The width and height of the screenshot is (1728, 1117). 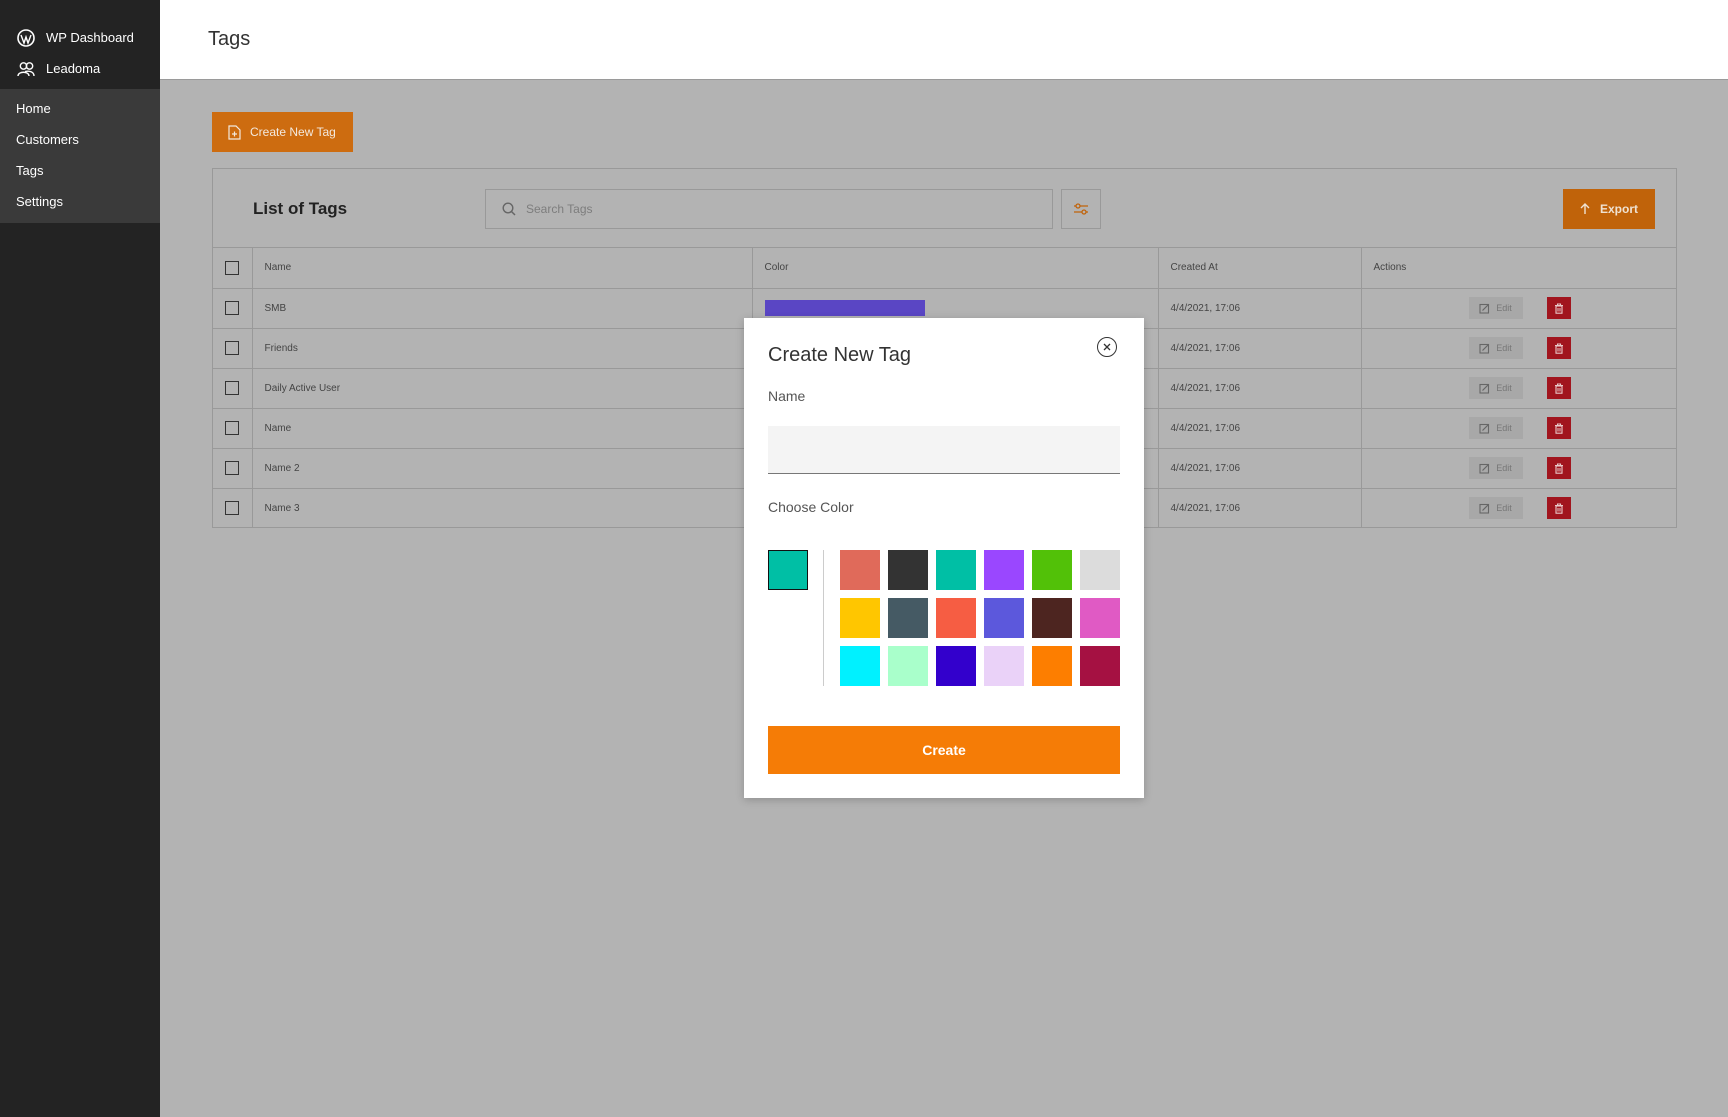 I want to click on create-button: Create, so click(x=944, y=750).